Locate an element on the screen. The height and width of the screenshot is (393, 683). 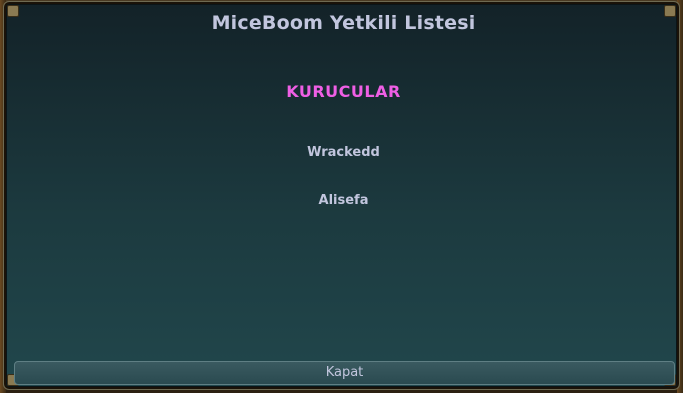
dialog-title: MiceBoom Yetkili Listesi is located at coordinates (343, 23).